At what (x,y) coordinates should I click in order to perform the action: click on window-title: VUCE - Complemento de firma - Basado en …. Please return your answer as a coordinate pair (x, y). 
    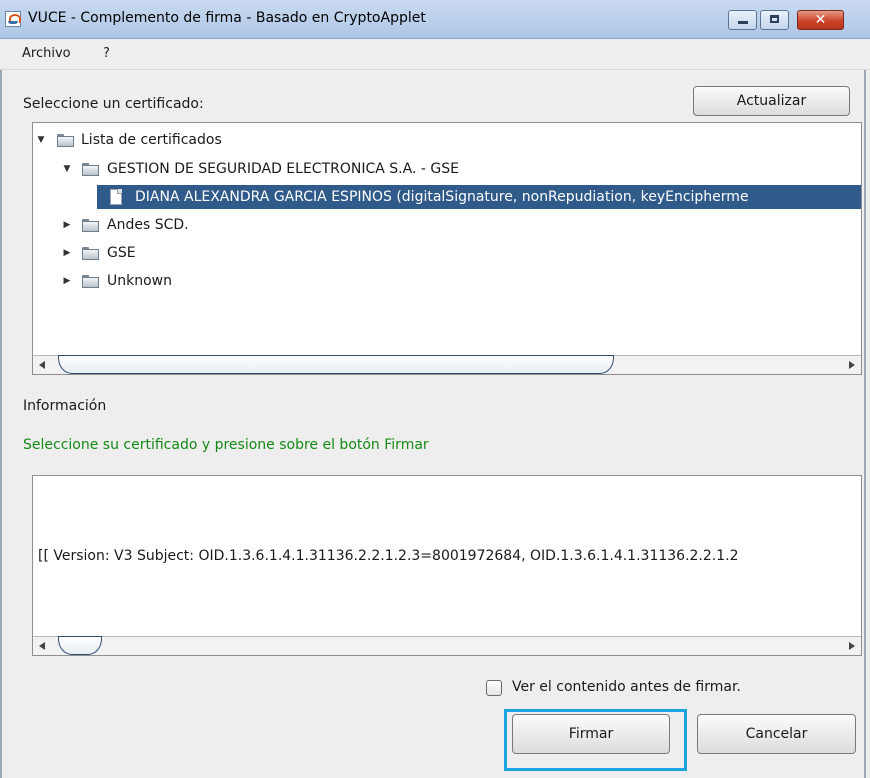
    Looking at the image, I should click on (227, 18).